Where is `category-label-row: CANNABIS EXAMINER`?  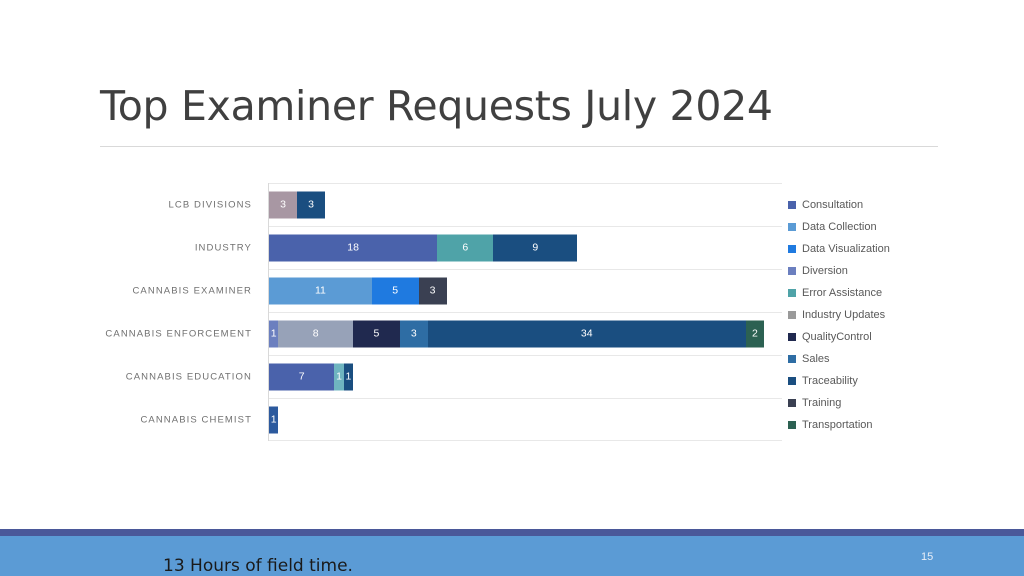
category-label-row: CANNABIS EXAMINER is located at coordinates (196, 290).